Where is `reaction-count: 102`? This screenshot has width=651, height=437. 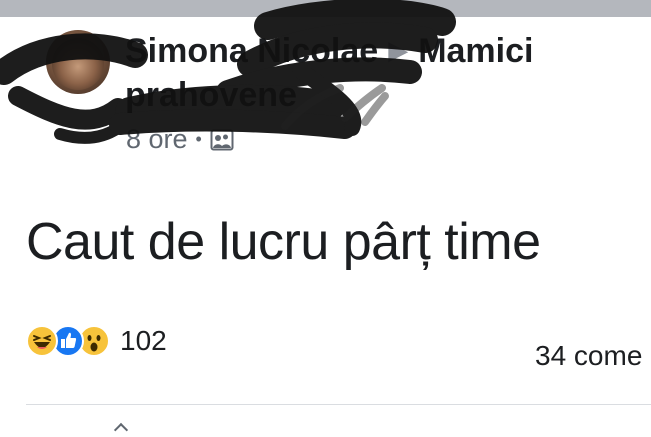 reaction-count: 102 is located at coordinates (143, 340).